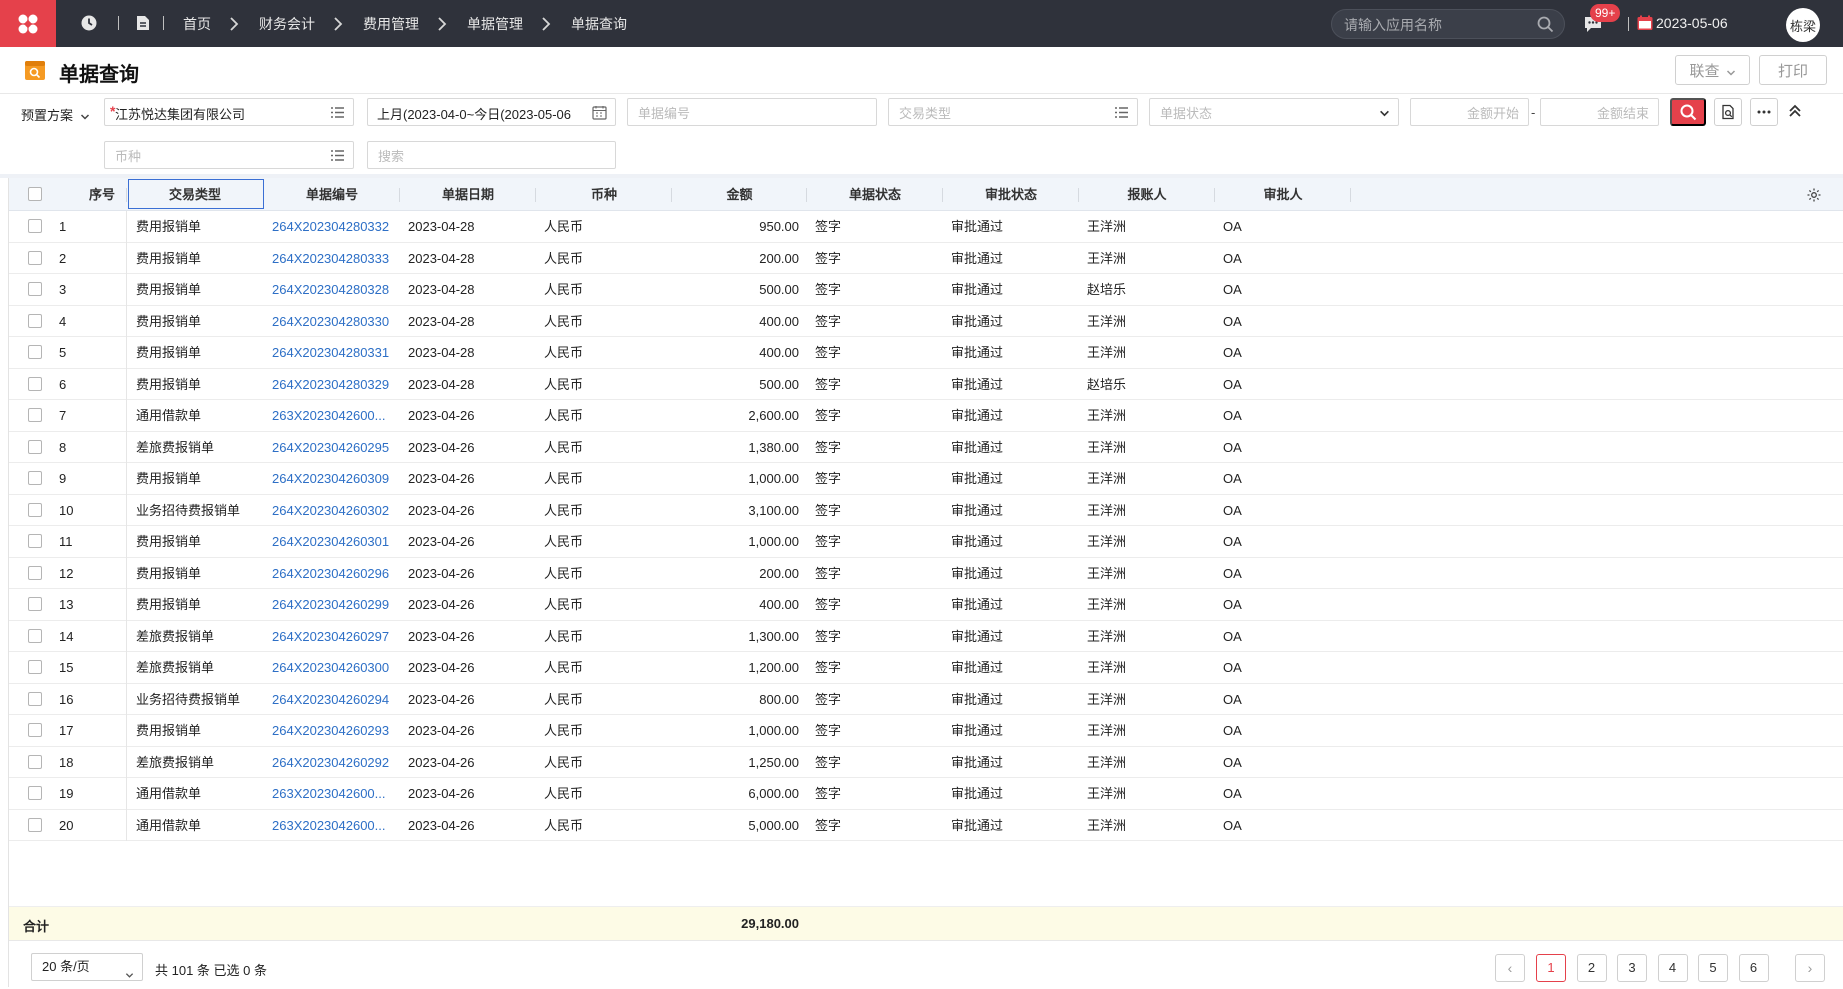 This screenshot has width=1843, height=989. I want to click on page-button: 3, so click(1632, 968).